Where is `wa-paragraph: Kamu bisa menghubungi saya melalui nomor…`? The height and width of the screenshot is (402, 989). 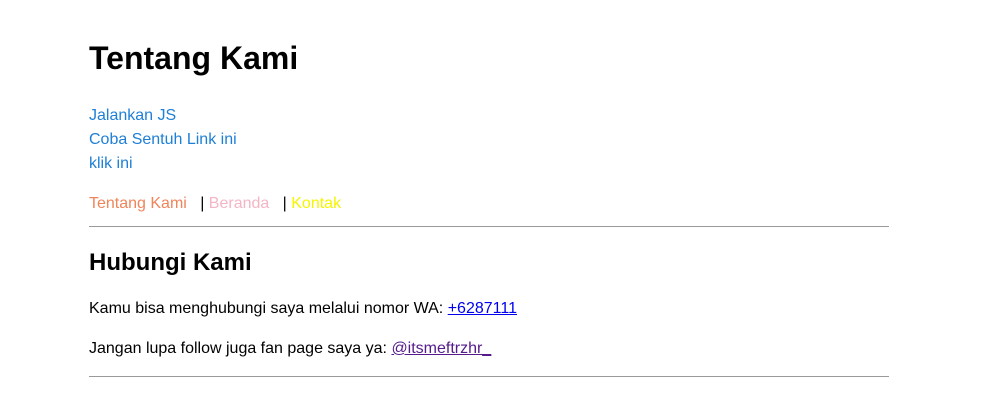 wa-paragraph: Kamu bisa menghubungi saya melalui nomor… is located at coordinates (489, 309).